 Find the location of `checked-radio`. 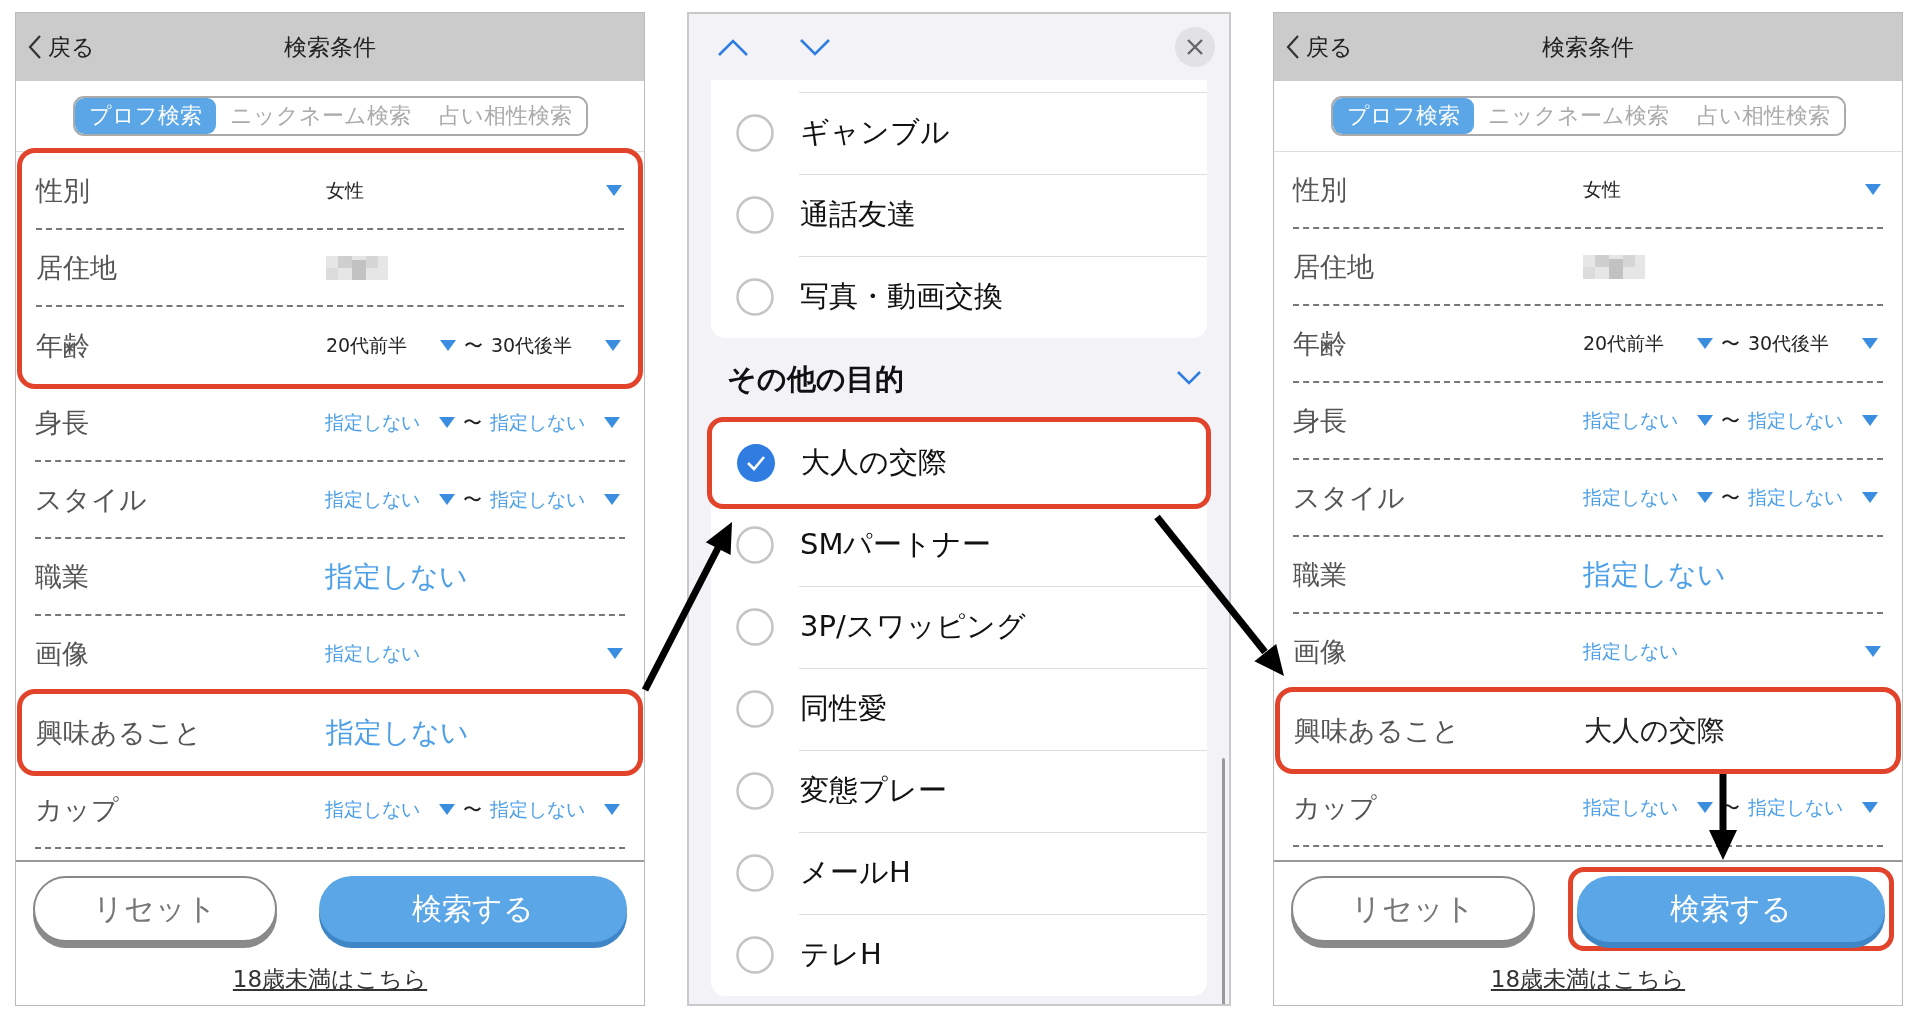

checked-radio is located at coordinates (756, 463).